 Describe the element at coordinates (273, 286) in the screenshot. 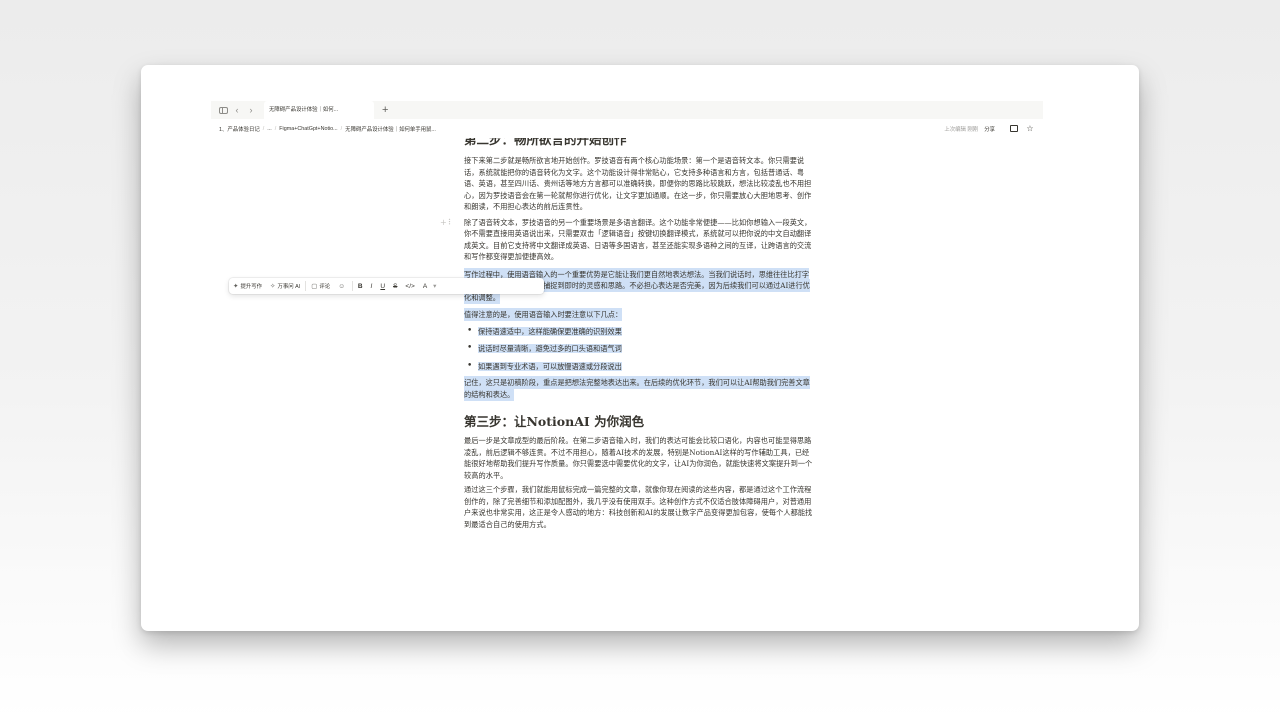

I see `ai-sparkle-icon: ✧` at that location.